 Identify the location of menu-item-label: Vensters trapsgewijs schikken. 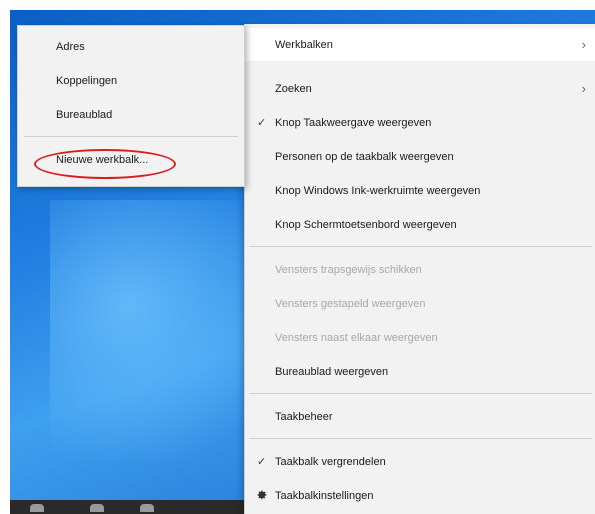
(348, 269).